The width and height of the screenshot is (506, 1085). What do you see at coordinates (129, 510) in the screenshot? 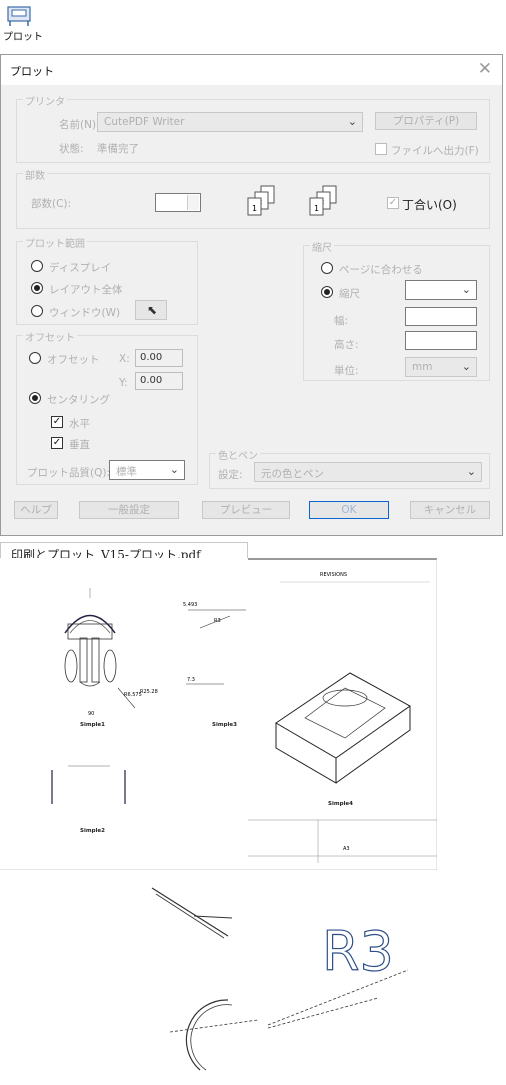
I see `general-settings-button: 一般設定` at bounding box center [129, 510].